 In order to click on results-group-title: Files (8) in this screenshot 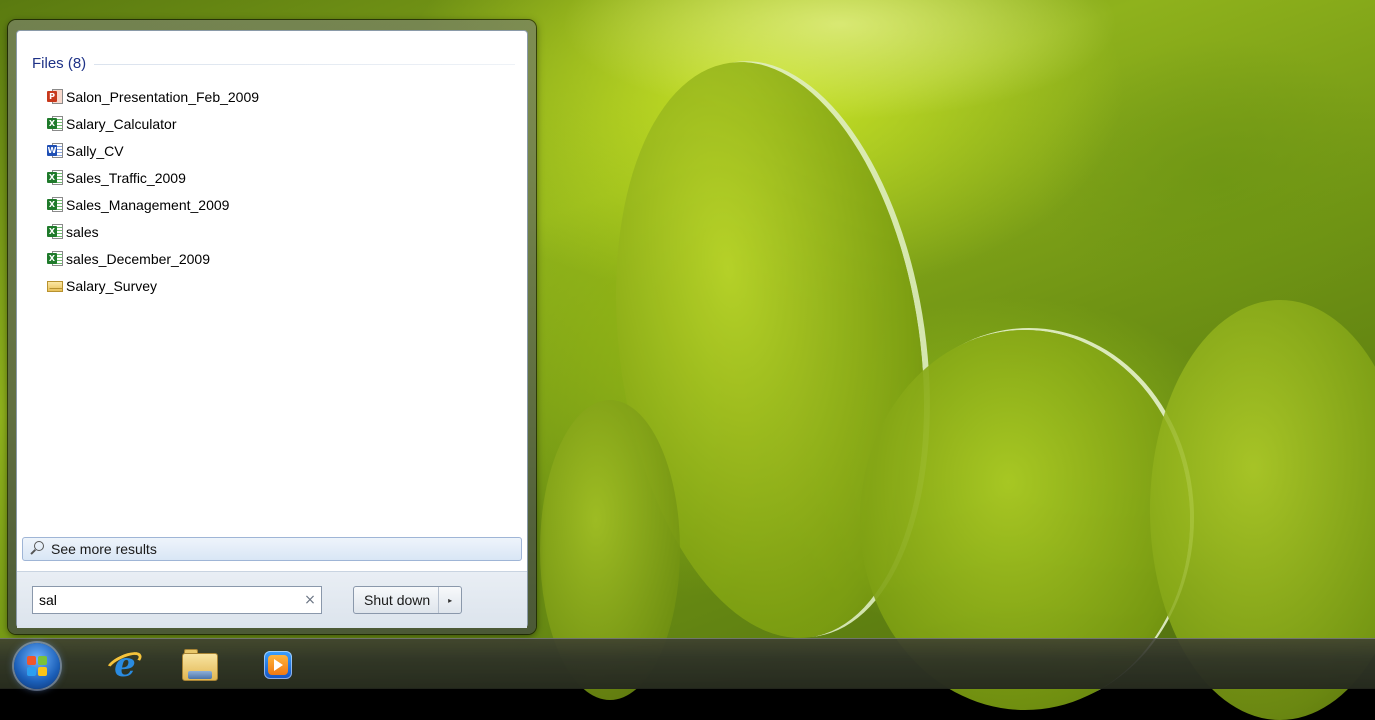, I will do `click(63, 63)`.